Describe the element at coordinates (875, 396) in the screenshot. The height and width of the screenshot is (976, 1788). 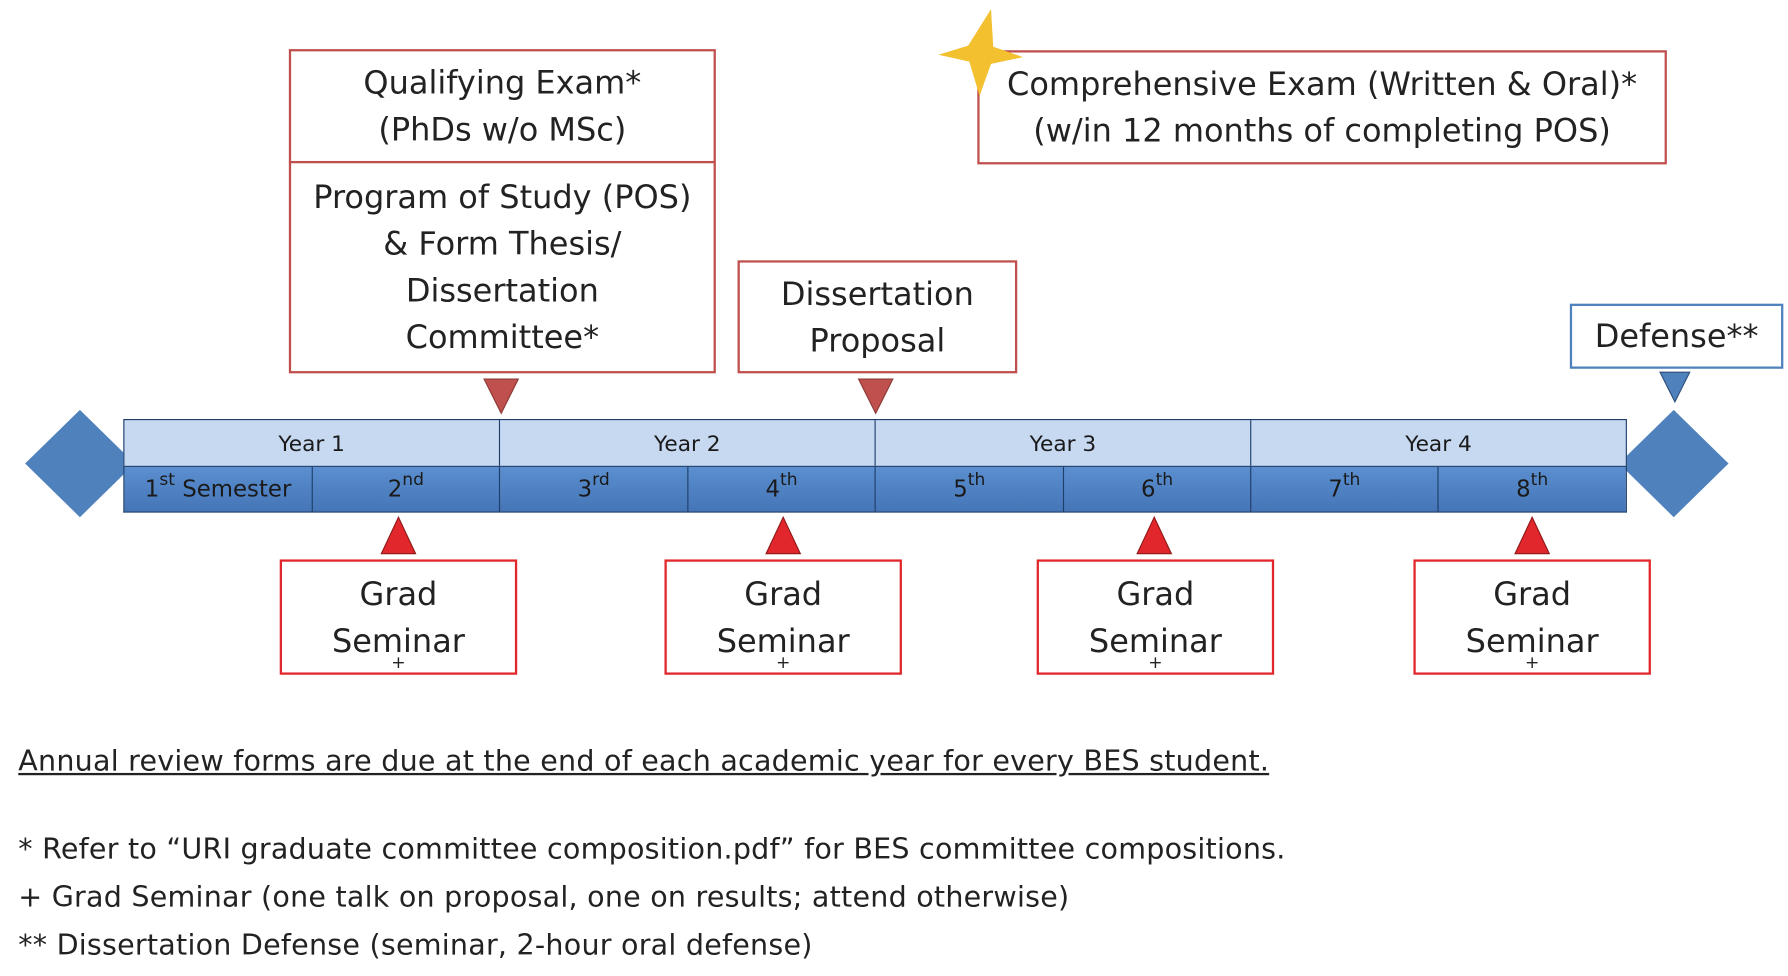
I see `proposal-marker-icon` at that location.